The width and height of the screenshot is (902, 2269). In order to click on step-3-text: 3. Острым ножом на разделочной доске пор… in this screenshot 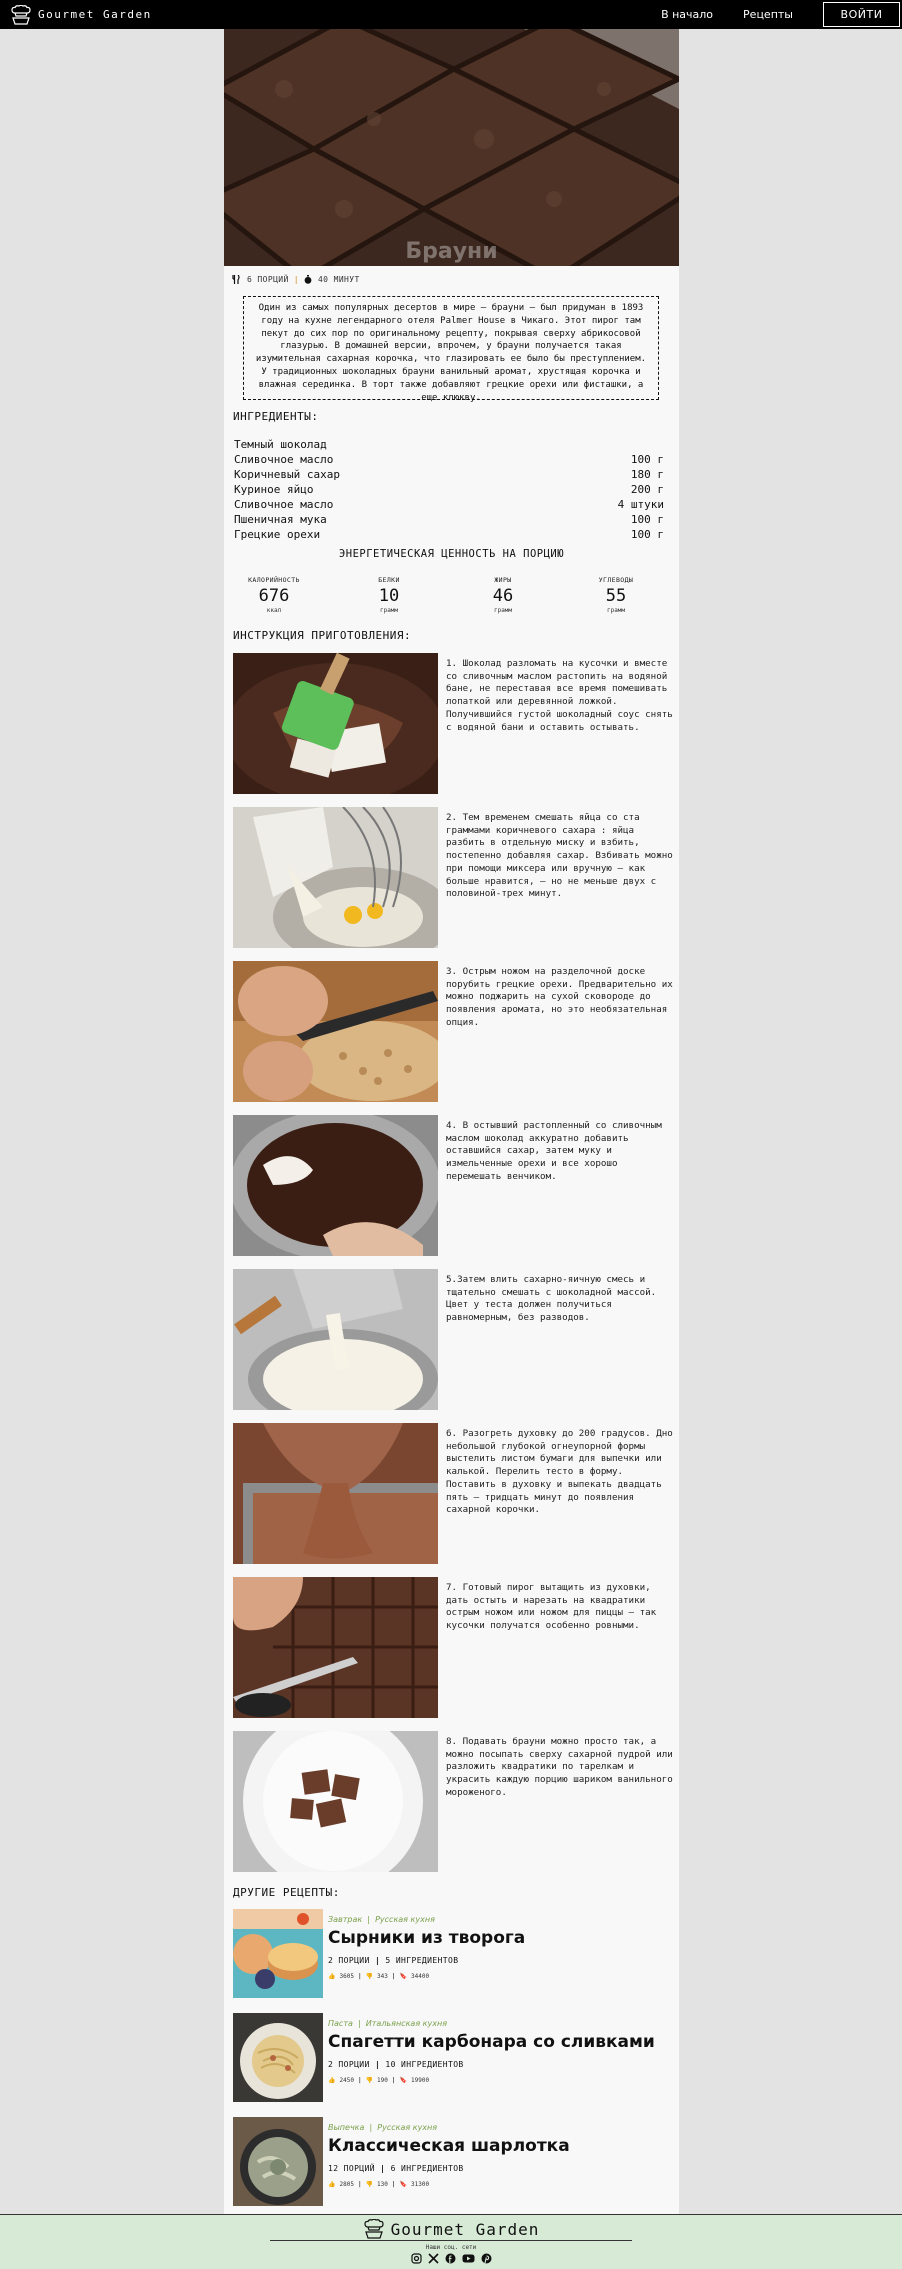, I will do `click(559, 997)`.